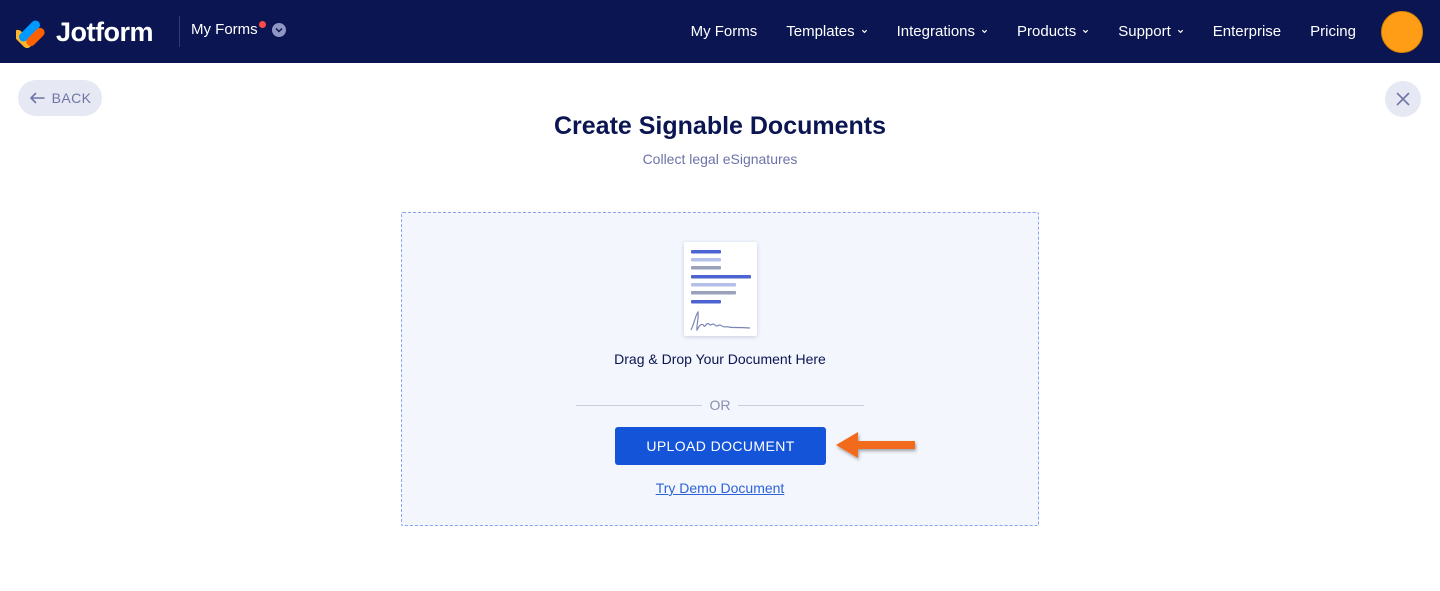  Describe the element at coordinates (720, 159) in the screenshot. I see `page-subtitle: Collect legal eSignatures` at that location.